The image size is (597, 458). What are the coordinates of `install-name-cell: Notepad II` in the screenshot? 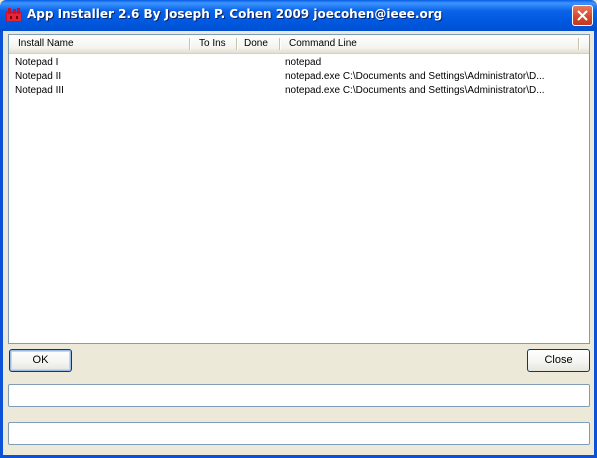 It's located at (38, 76).